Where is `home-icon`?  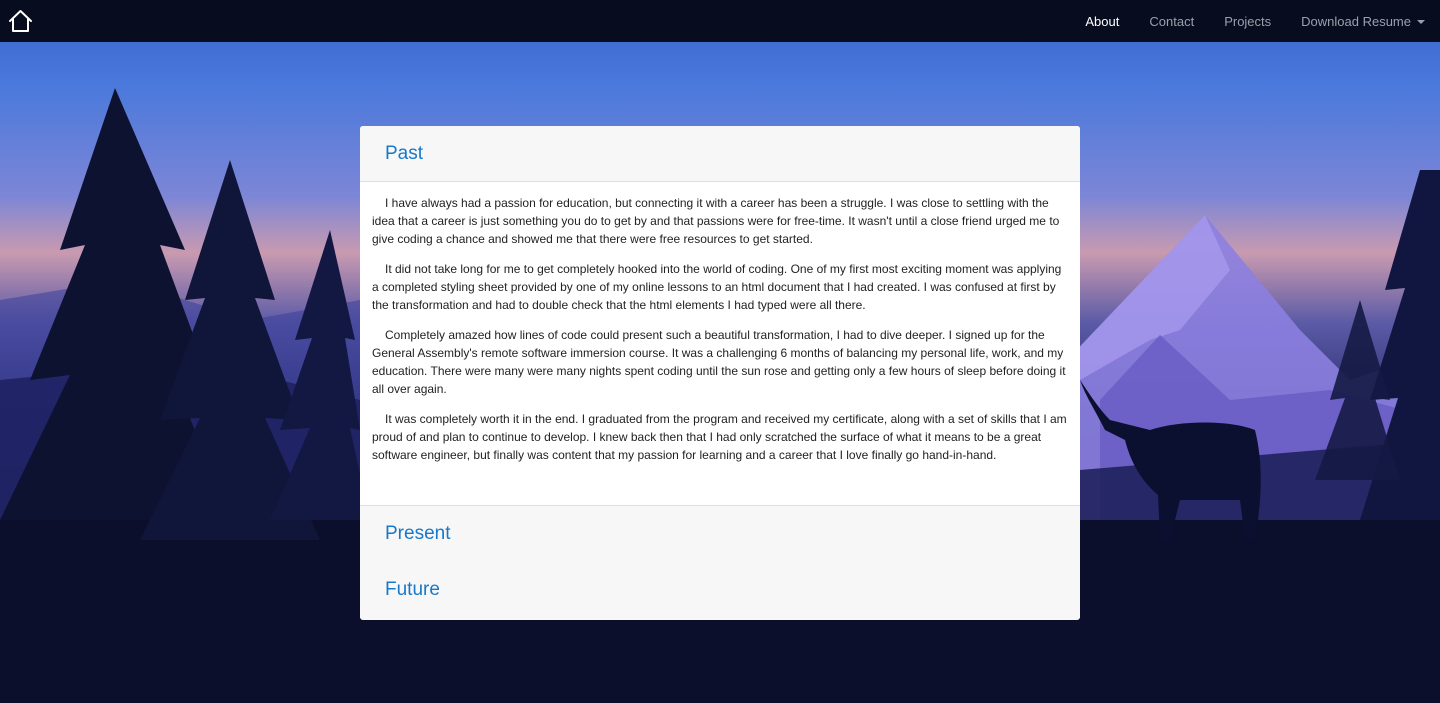
home-icon is located at coordinates (20, 21).